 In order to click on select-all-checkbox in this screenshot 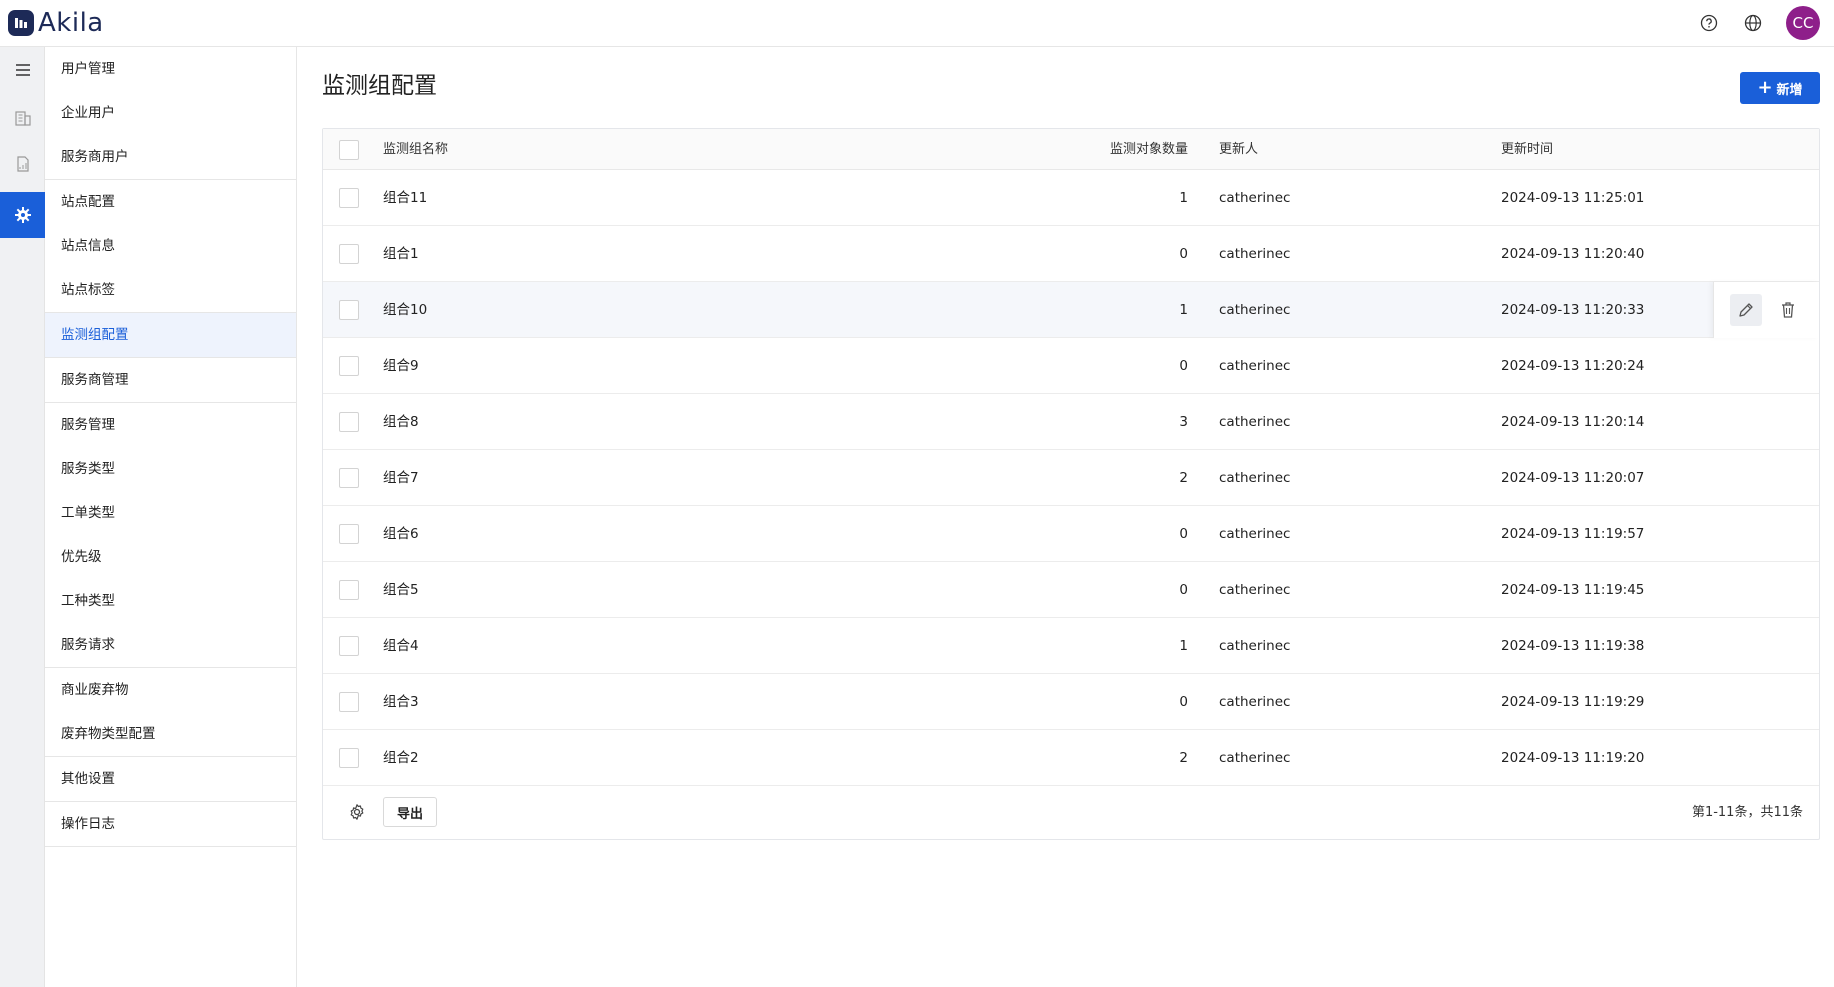, I will do `click(349, 150)`.